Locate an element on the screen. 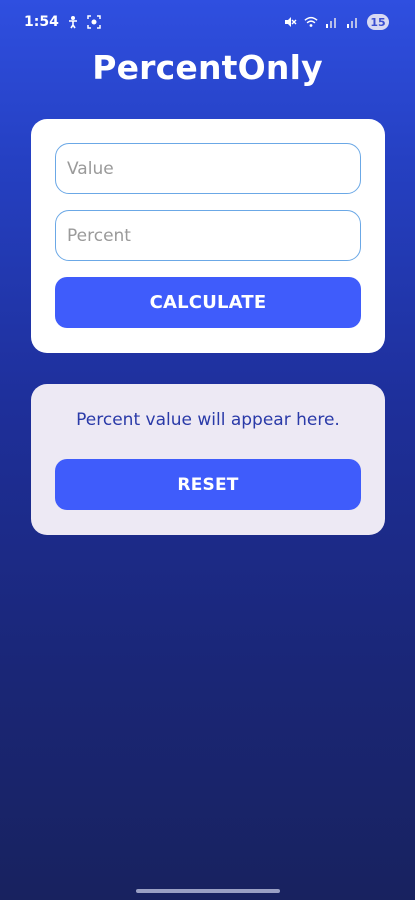 The image size is (415, 900). status-bar-right: 15 is located at coordinates (336, 22).